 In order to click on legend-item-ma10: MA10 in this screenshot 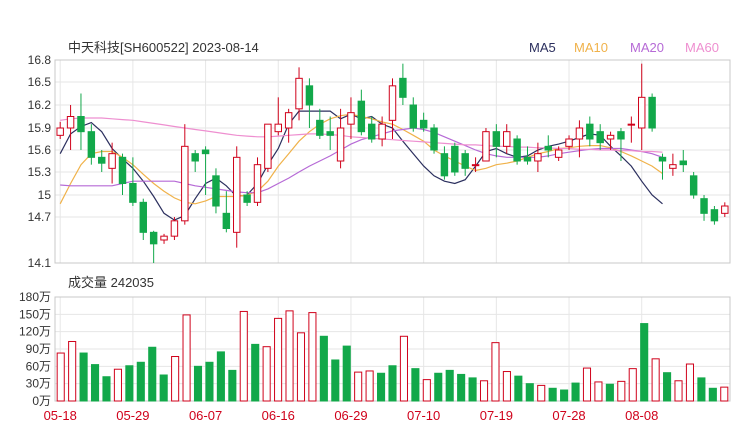, I will do `click(591, 47)`.